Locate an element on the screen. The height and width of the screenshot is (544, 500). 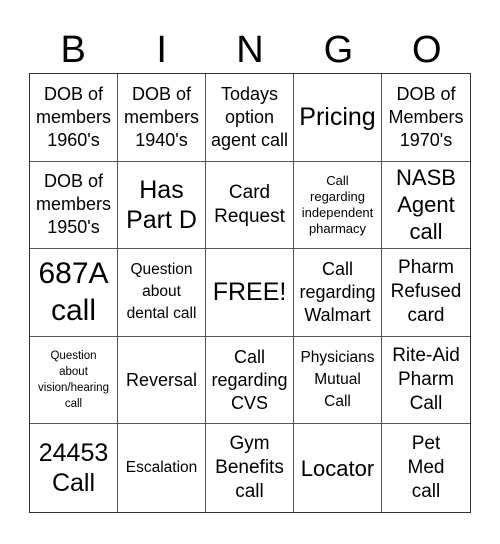
bingo-cell: Gym Benefits call is located at coordinates (250, 468).